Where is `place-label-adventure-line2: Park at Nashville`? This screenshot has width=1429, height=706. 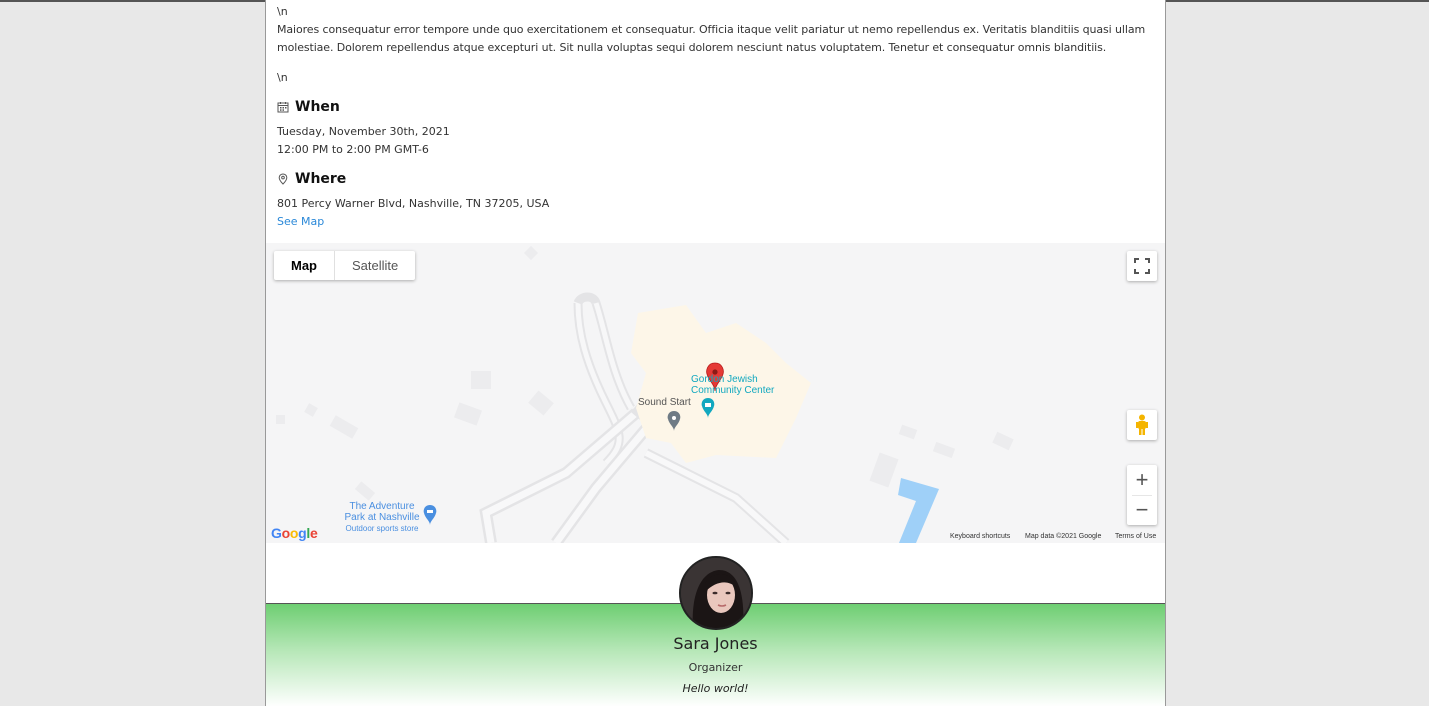
place-label-adventure-line2: Park at Nashville is located at coordinates (382, 517).